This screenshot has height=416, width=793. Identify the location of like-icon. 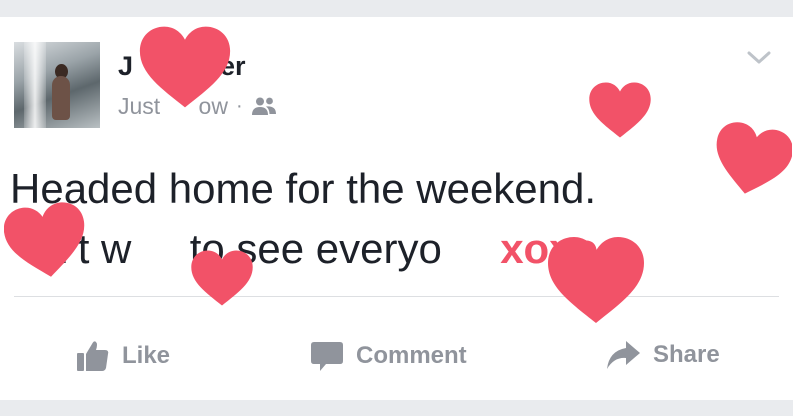
(93, 356).